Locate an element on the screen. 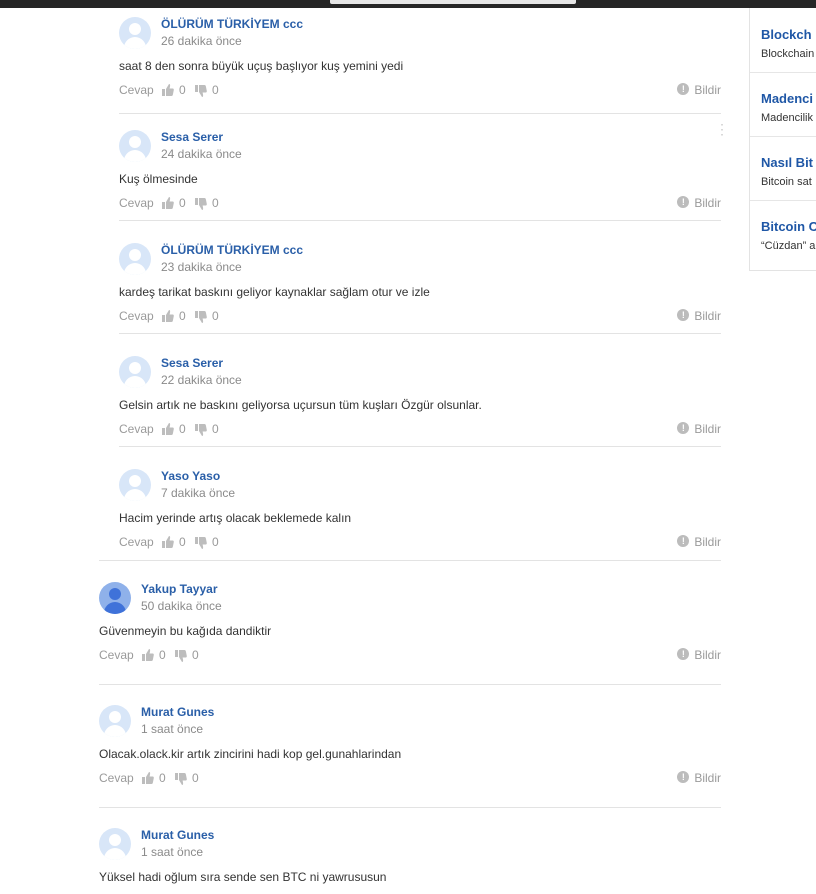 The width and height of the screenshot is (816, 894). comment-text: Kuş ölmesinde is located at coordinates (158, 179).